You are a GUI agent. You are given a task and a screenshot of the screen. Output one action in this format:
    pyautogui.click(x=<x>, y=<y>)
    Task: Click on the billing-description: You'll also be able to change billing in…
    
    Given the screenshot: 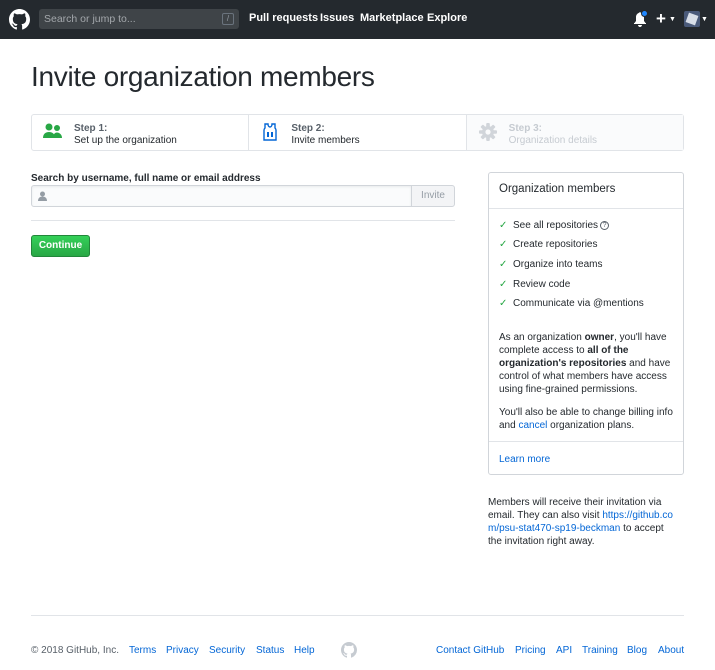 What is the action you would take?
    pyautogui.click(x=588, y=419)
    